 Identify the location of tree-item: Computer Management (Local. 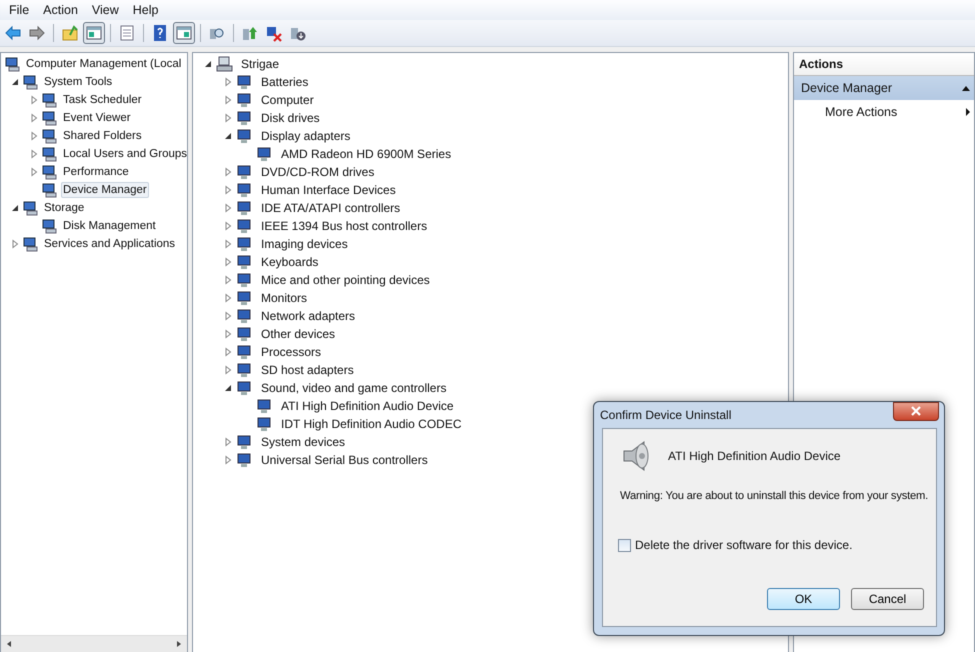
(104, 64).